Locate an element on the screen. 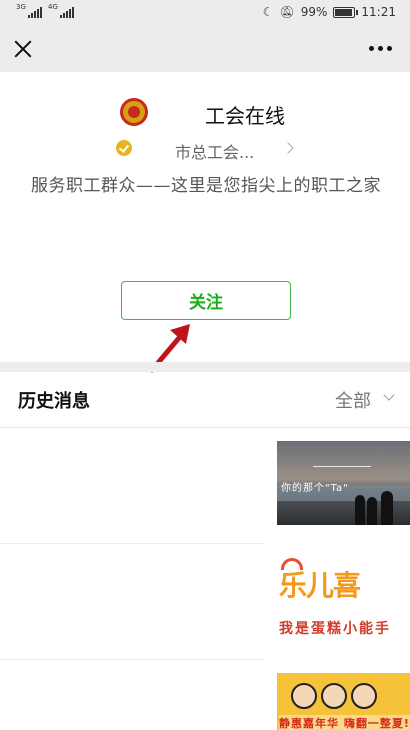 This screenshot has height=730, width=410. thumbnail-title: 乐儿喜 is located at coordinates (320, 585).